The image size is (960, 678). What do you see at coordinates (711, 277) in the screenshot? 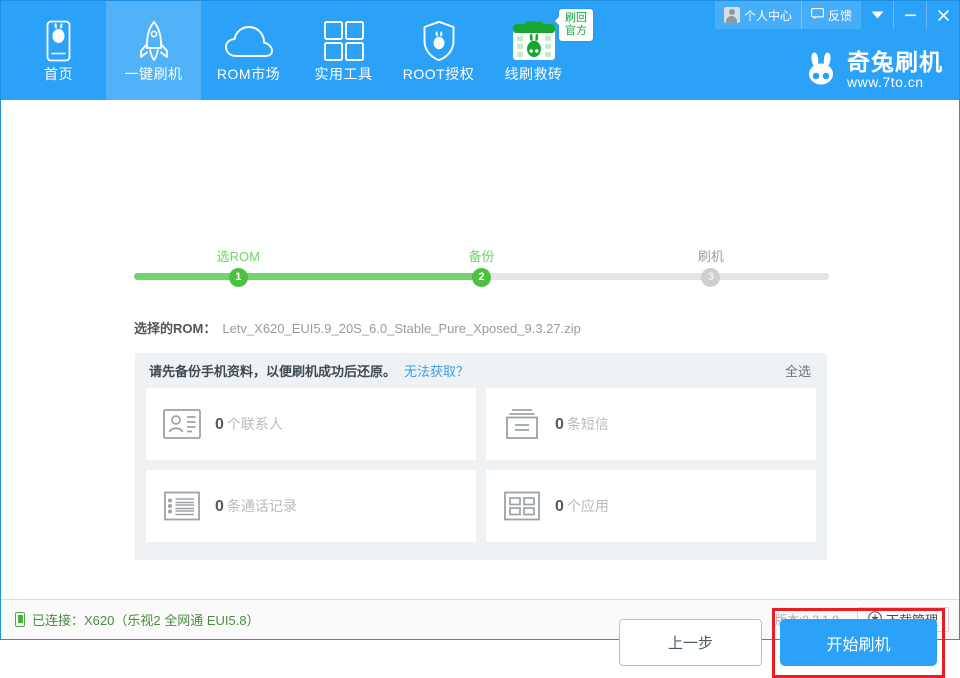
I see `step-number-flash: 3` at bounding box center [711, 277].